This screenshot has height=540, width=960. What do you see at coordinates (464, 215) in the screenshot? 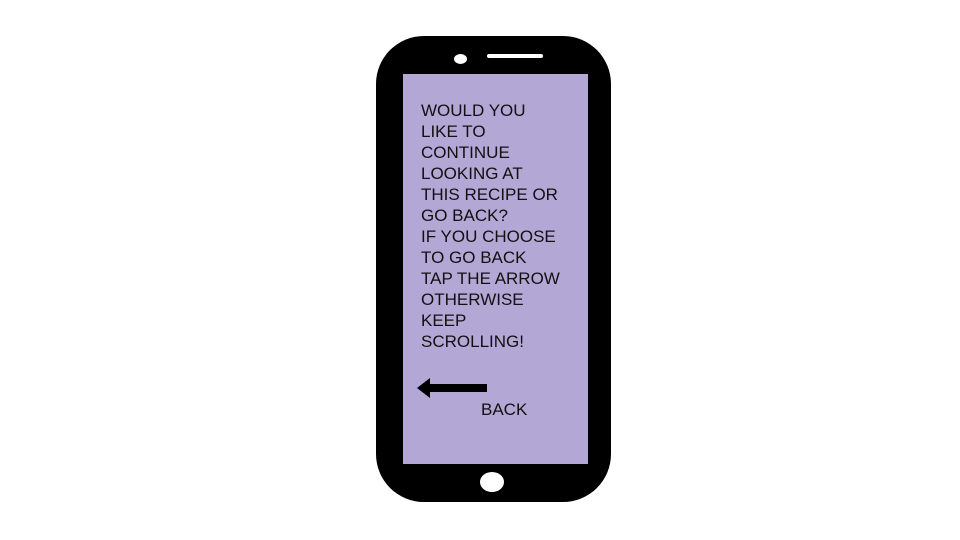
I see `message-line: GO BACK?` at bounding box center [464, 215].